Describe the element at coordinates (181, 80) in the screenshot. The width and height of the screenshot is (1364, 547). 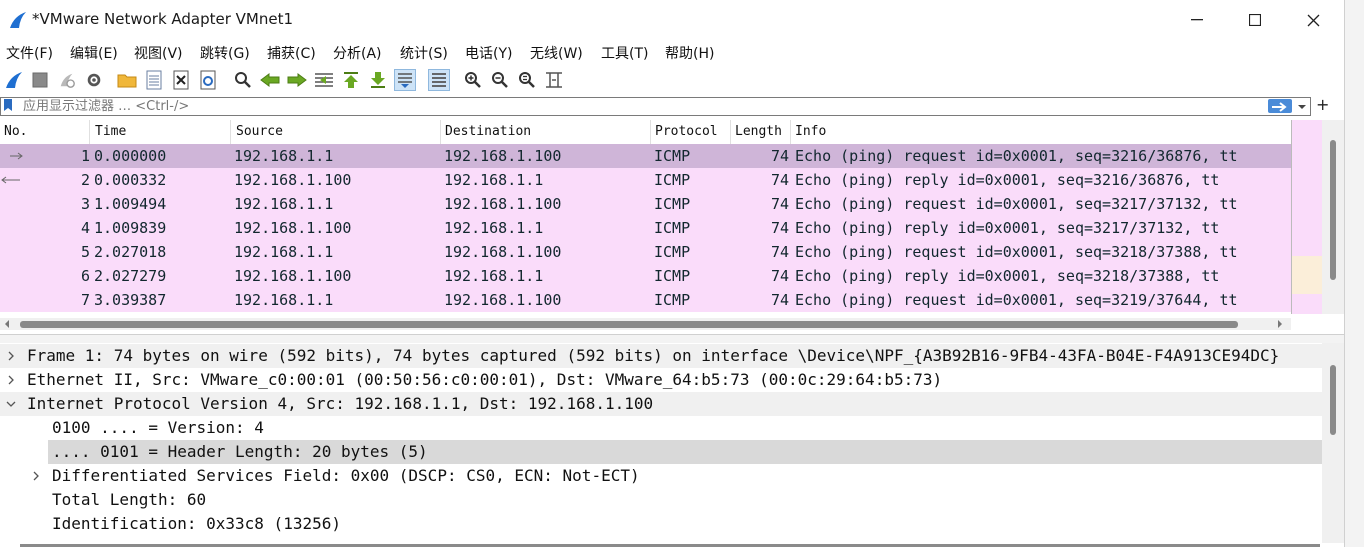
I see `close-file-button` at that location.